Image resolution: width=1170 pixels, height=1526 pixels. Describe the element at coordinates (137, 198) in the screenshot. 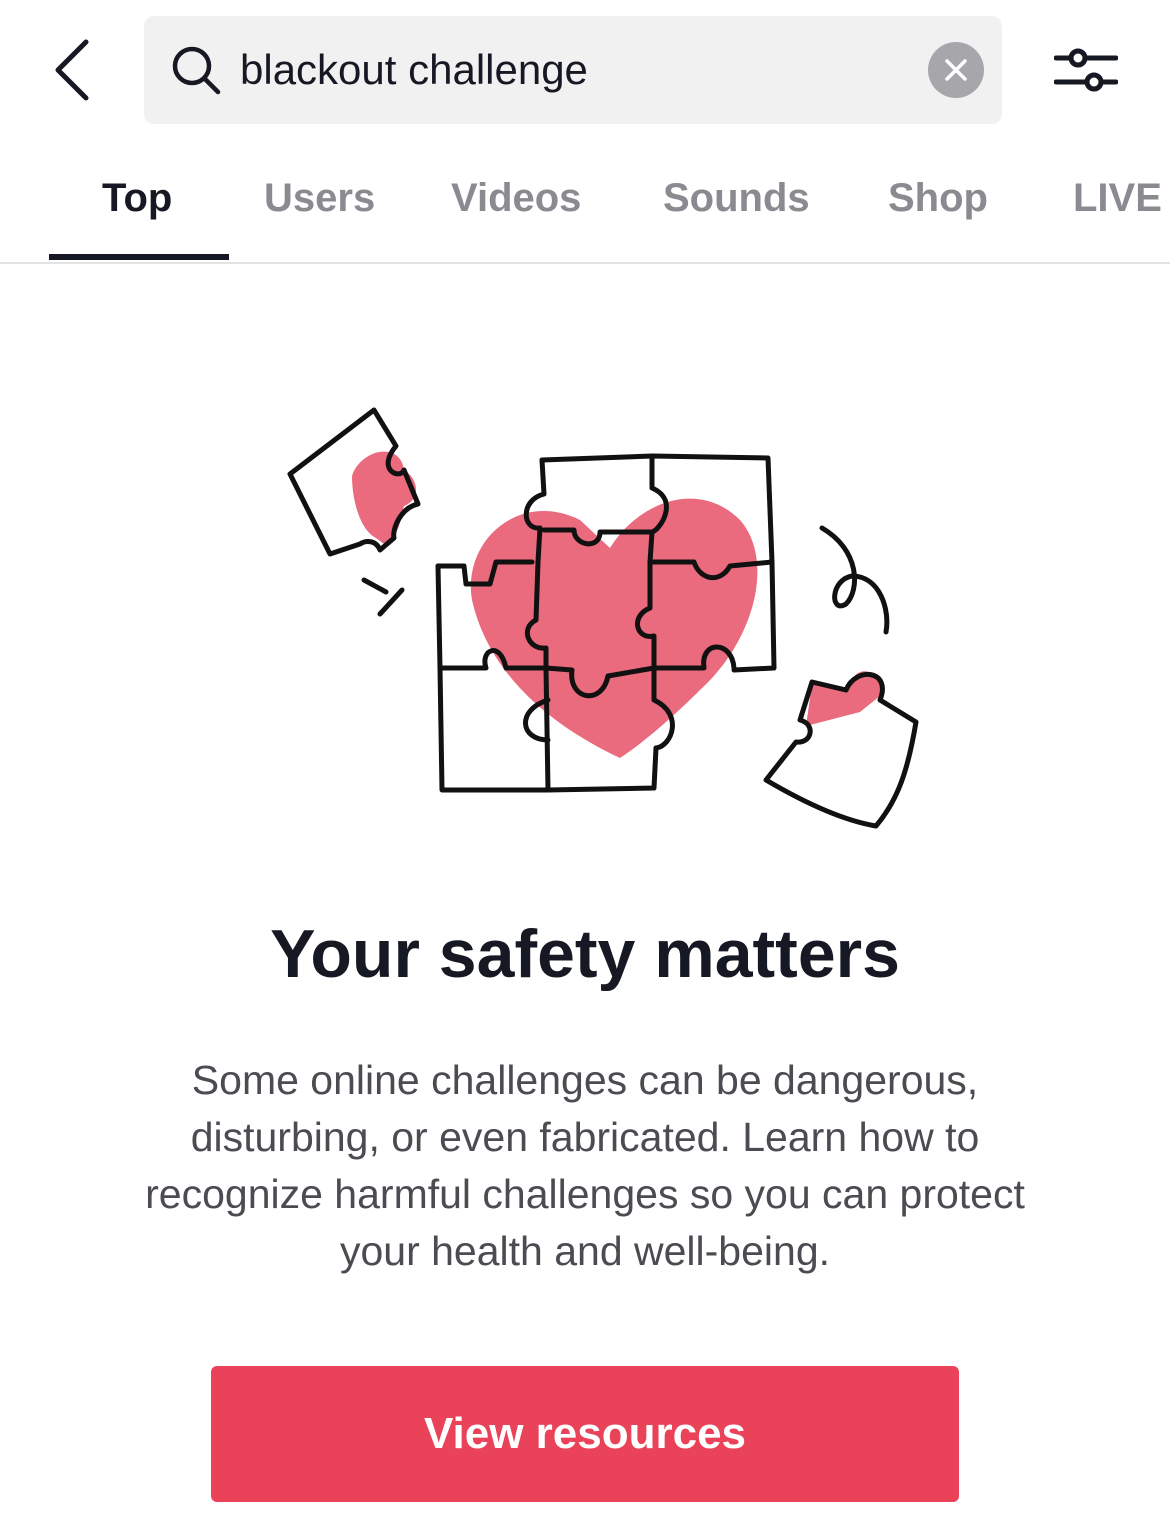

I see `tab-top: Top` at that location.